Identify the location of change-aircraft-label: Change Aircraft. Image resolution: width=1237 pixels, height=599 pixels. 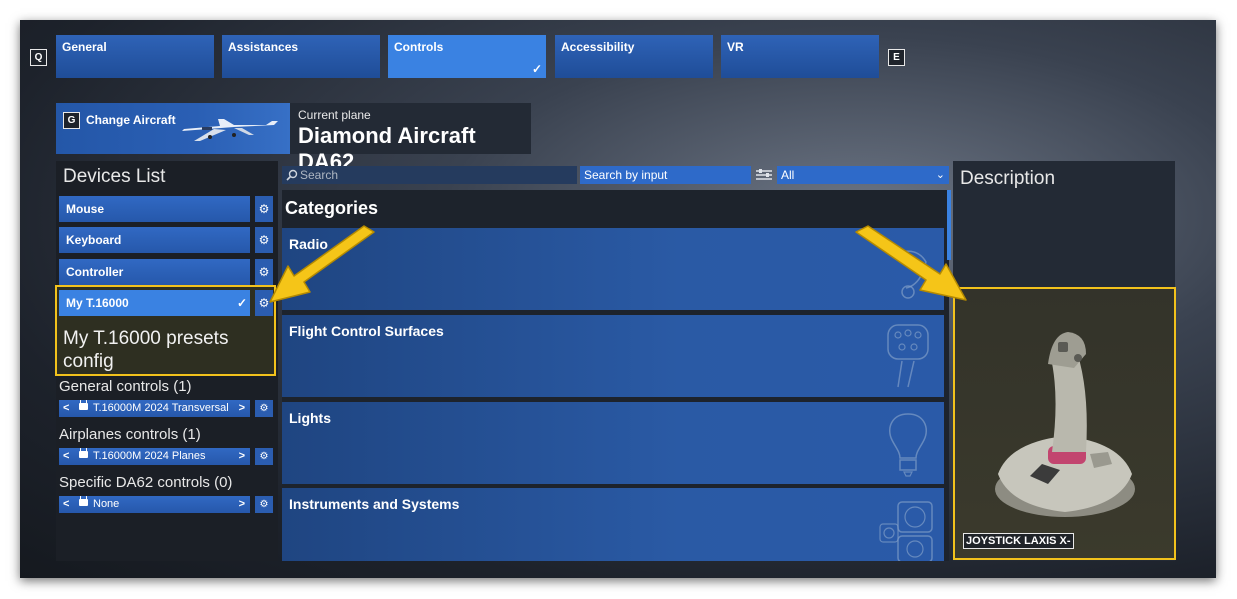
(131, 120).